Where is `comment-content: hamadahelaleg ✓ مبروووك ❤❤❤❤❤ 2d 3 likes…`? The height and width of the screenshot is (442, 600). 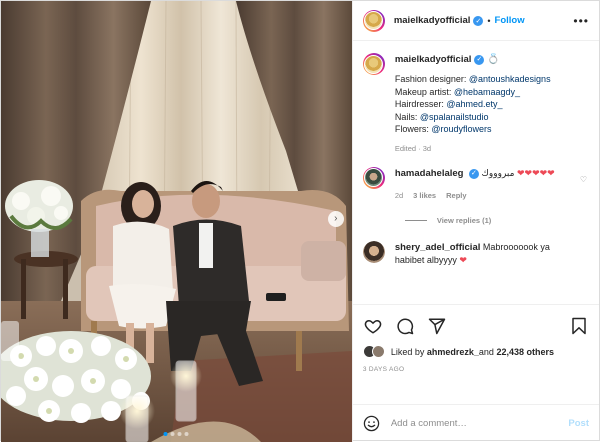
comment-content: hamadahelaleg ✓ مبروووك ❤❤❤❤❤ 2d 3 likes… is located at coordinates (480, 184).